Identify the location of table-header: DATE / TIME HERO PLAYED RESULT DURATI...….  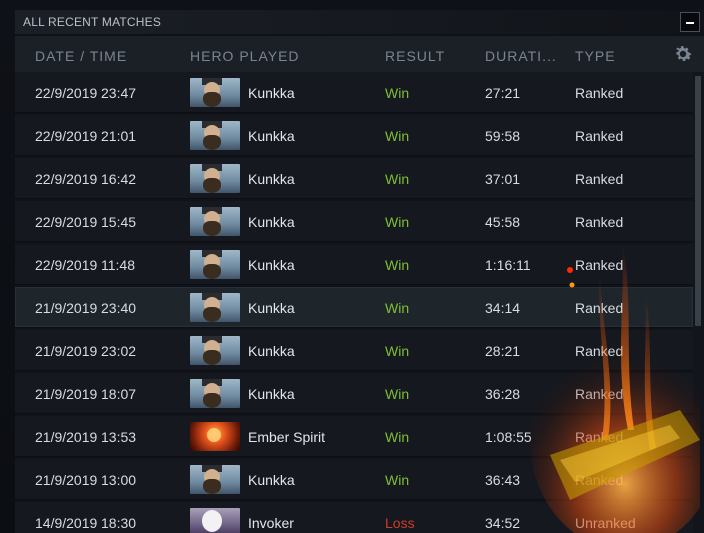
(359, 54).